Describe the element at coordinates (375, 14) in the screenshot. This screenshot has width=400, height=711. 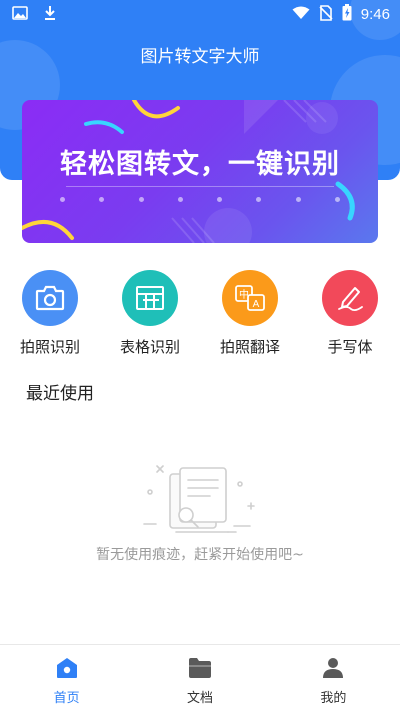
I see `status-time: 9:46` at that location.